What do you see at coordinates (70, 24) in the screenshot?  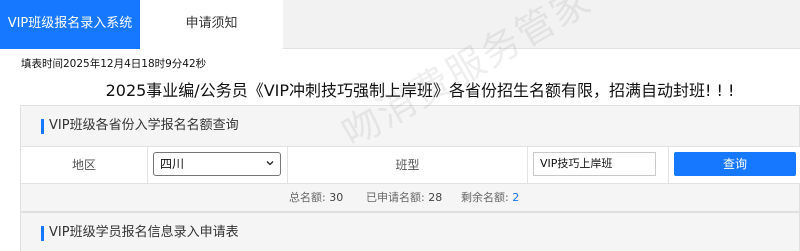 I see `tab-vip-registration: VIP班级报名录入系统` at bounding box center [70, 24].